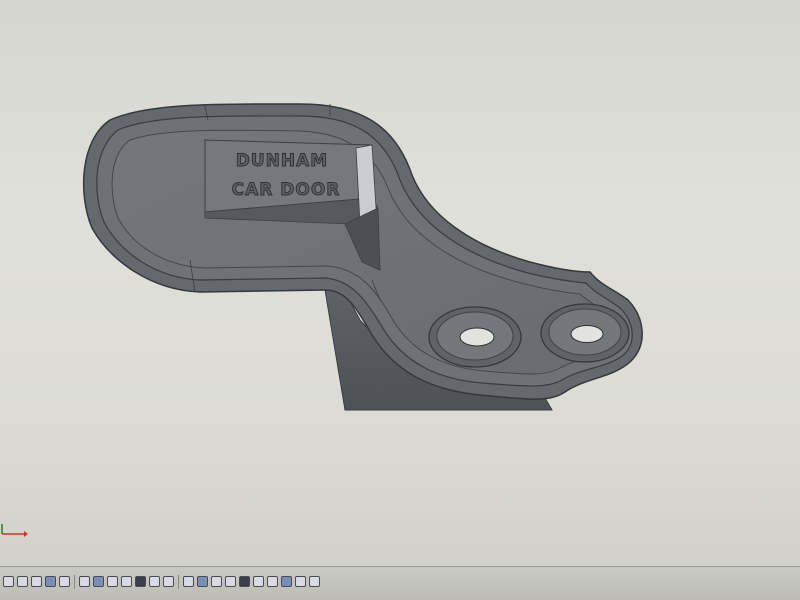 The width and height of the screenshot is (800, 600). I want to click on bottom-toolbar, so click(400, 583).